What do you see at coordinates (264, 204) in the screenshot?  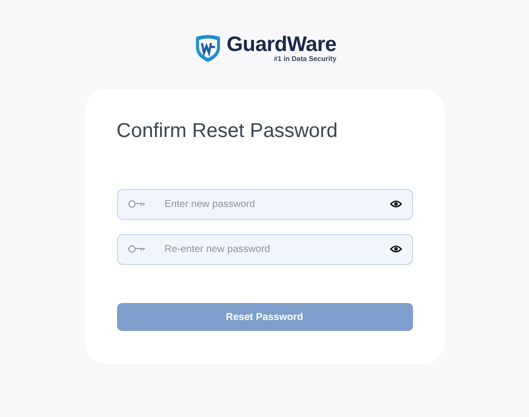 I see `password-field: Enter new password` at bounding box center [264, 204].